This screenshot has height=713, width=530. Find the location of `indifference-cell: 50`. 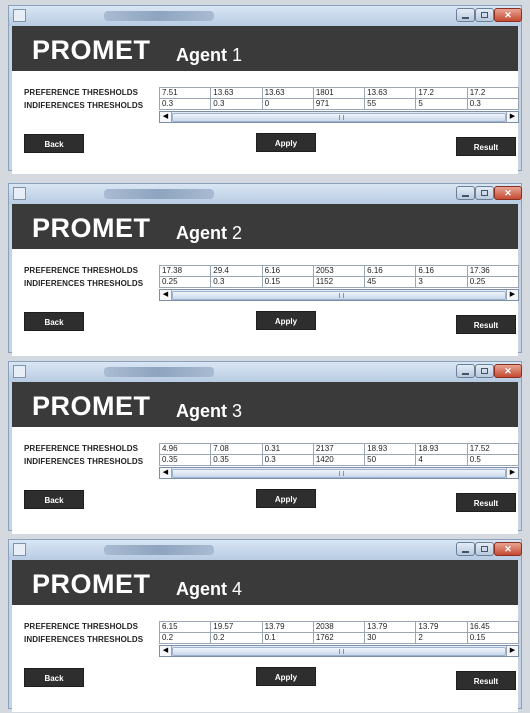

indifference-cell: 50 is located at coordinates (391, 460).